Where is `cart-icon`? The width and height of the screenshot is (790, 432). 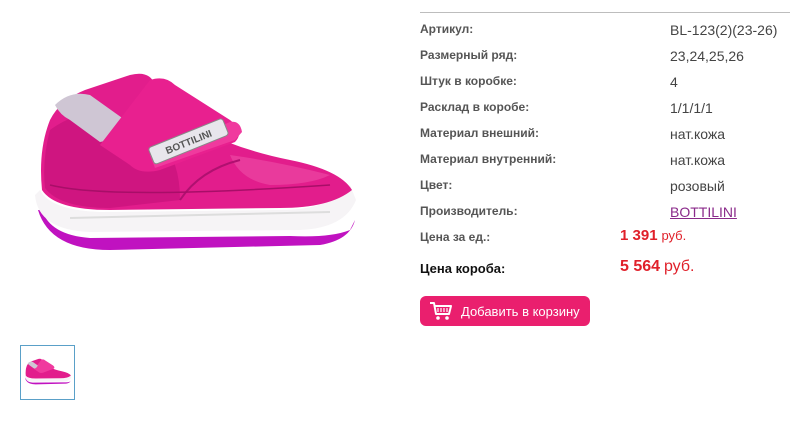 cart-icon is located at coordinates (441, 311).